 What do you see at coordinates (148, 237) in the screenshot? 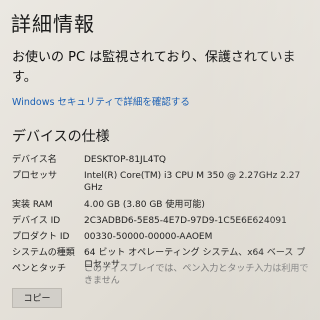
I see `spec-value: 00330-50000-00000-AAOEM` at bounding box center [148, 237].